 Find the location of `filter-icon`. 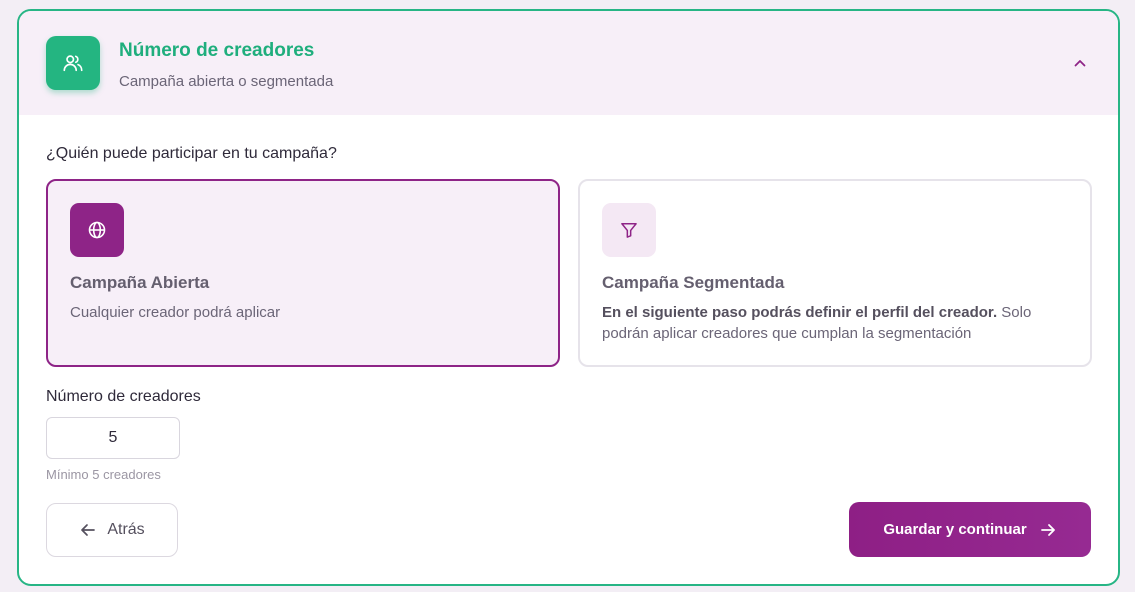

filter-icon is located at coordinates (629, 230).